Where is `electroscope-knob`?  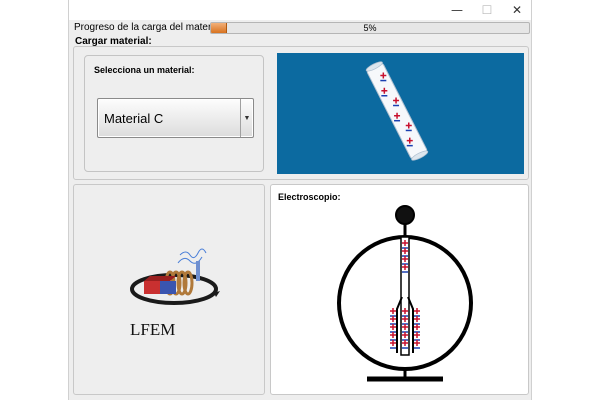
electroscope-knob is located at coordinates (405, 215).